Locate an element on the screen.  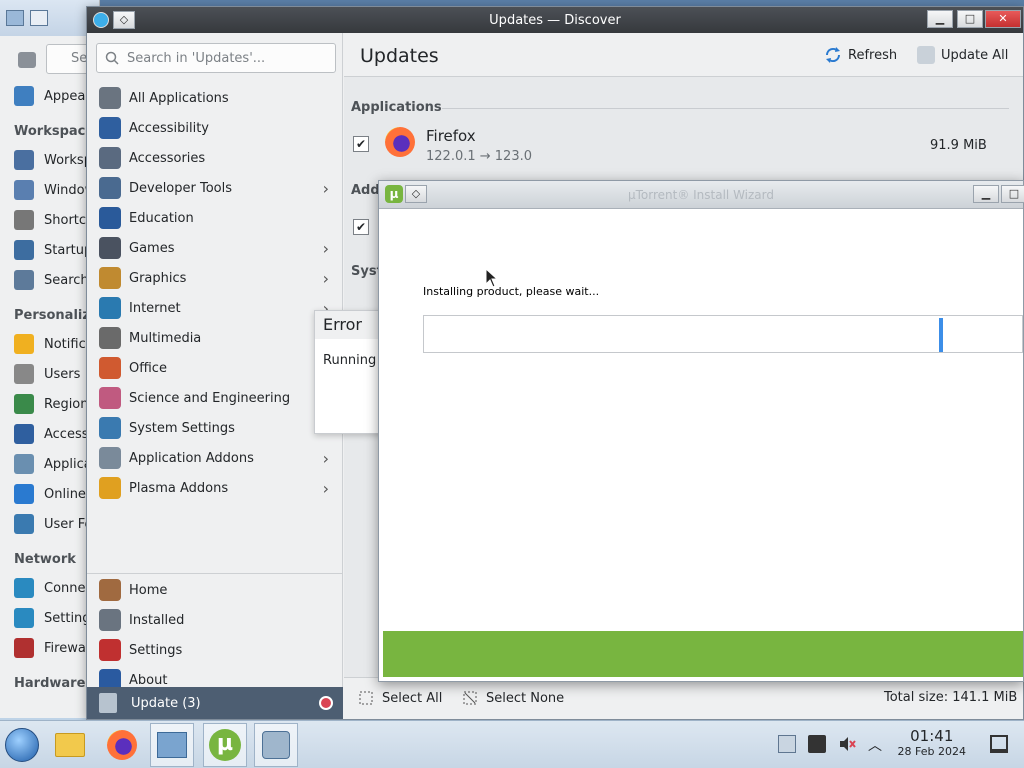
notes-icon is located at coordinates (817, 744).